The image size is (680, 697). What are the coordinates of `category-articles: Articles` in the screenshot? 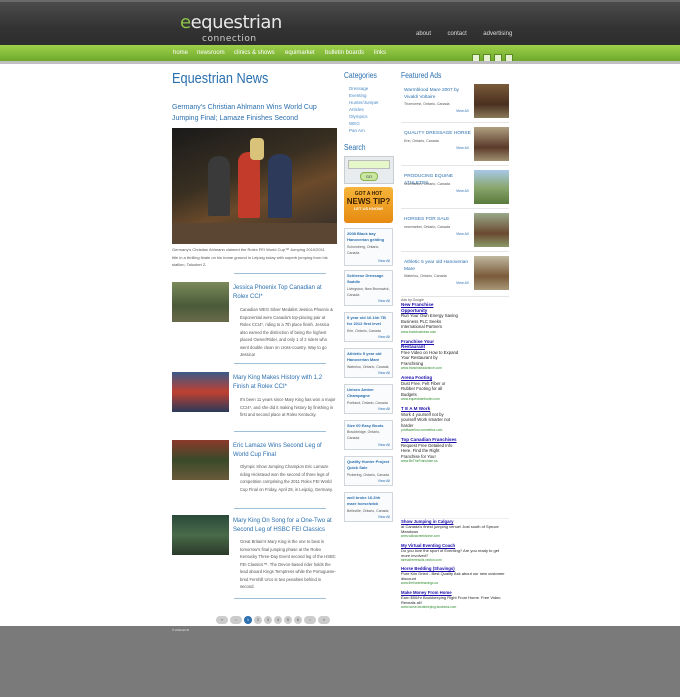 It's located at (356, 109).